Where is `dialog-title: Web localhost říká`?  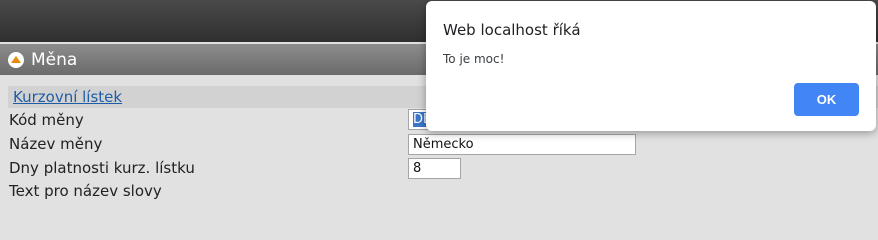
dialog-title: Web localhost říká is located at coordinates (512, 30).